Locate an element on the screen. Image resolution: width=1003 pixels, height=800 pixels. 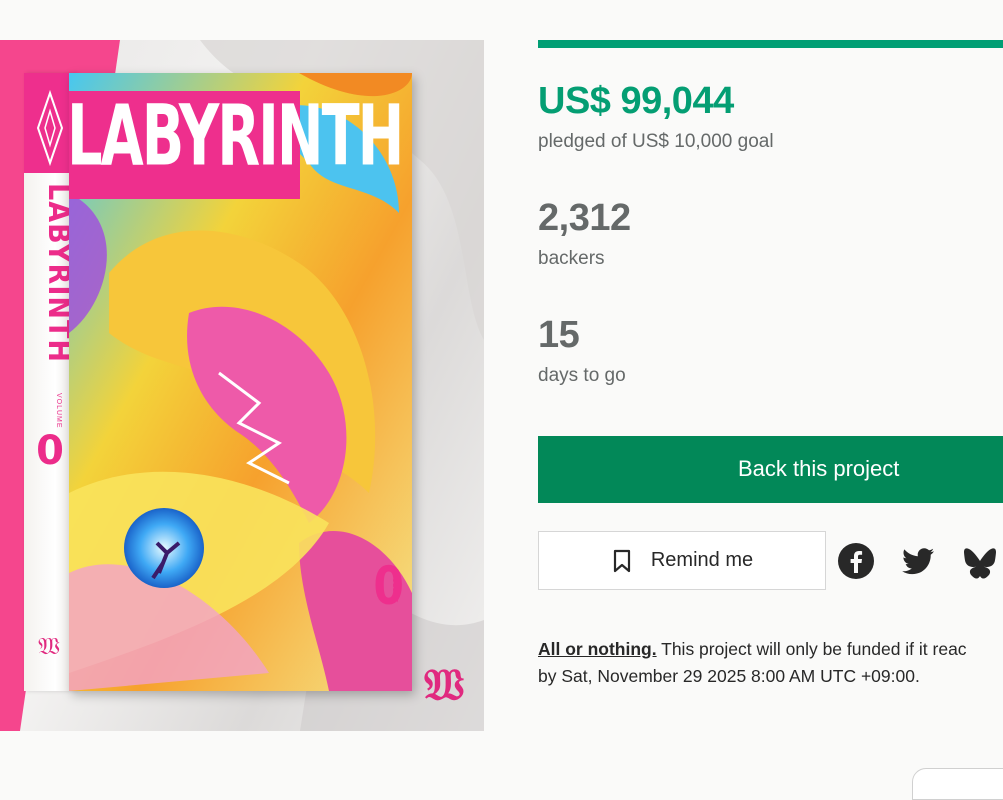
backers-count: 2,312 is located at coordinates (584, 218).